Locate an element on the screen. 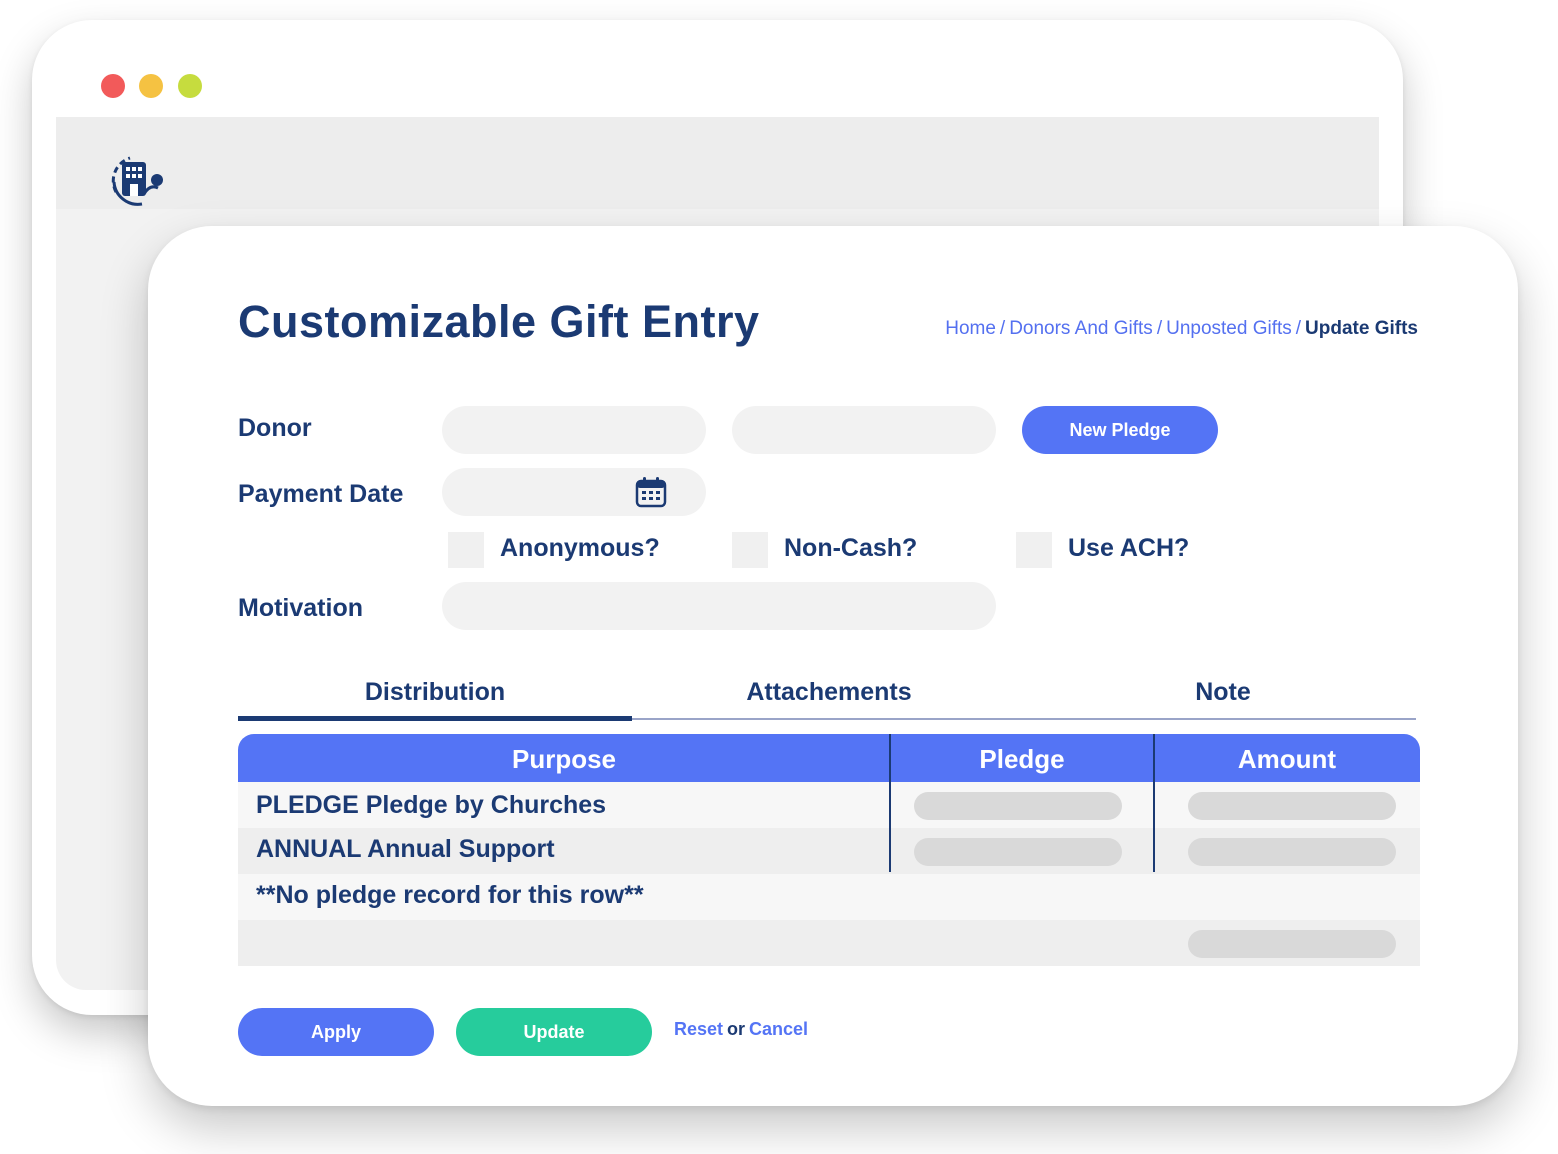  cancel-link: Cancel is located at coordinates (778, 1029).